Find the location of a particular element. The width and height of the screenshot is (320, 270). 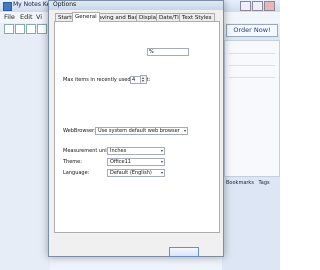

order-now-button: Order Now! is located at coordinates (252, 30).